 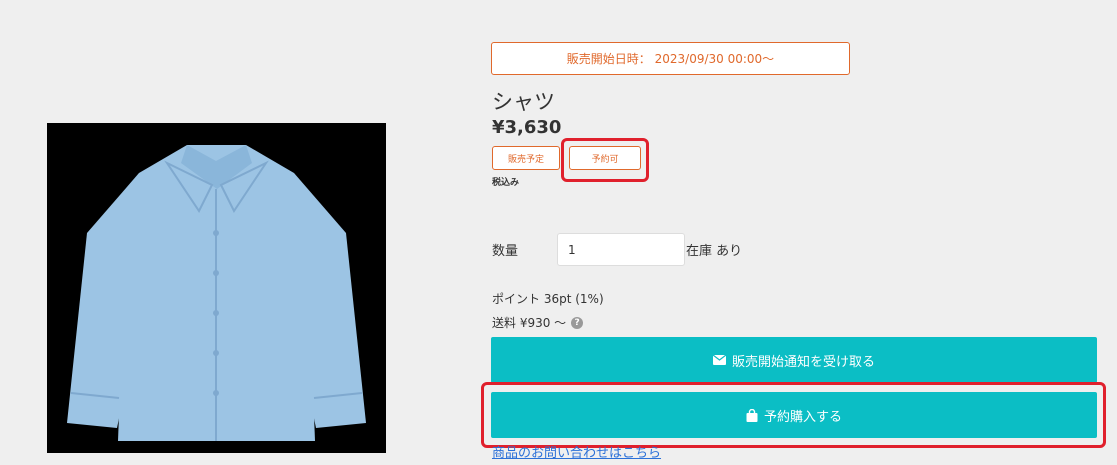 I want to click on quantity-input, so click(x=621, y=249).